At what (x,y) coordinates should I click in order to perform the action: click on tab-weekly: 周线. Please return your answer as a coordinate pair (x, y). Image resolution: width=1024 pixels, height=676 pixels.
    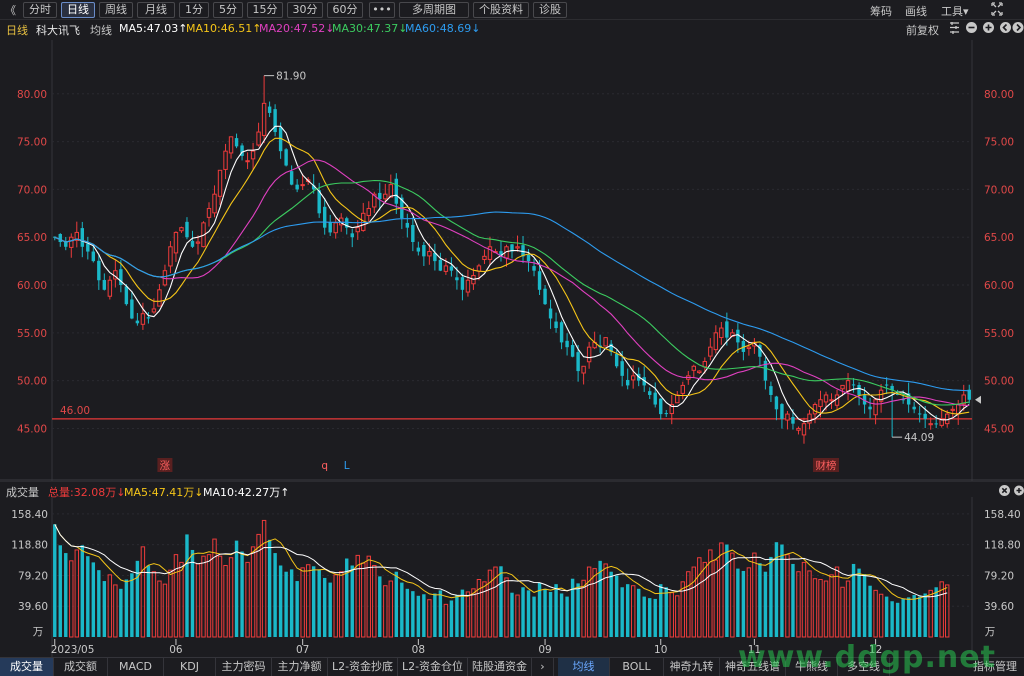
    Looking at the image, I should click on (116, 10).